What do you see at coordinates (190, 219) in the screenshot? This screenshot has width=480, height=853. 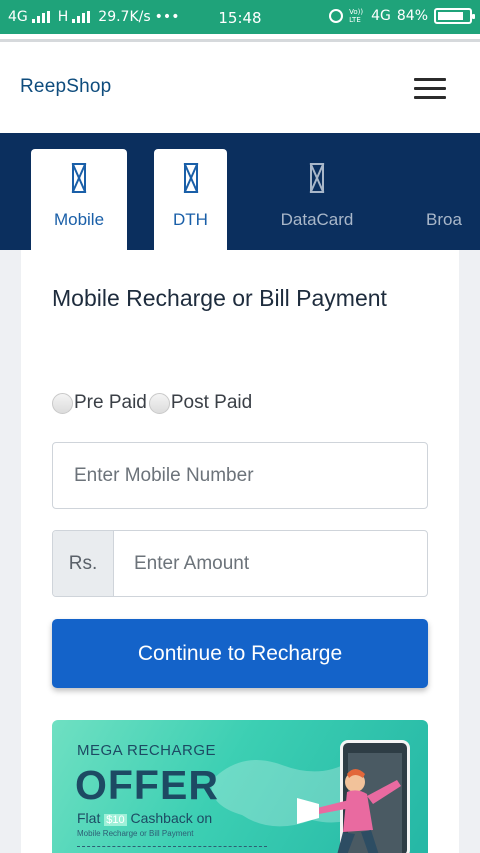 I see `tab-label: DTH` at bounding box center [190, 219].